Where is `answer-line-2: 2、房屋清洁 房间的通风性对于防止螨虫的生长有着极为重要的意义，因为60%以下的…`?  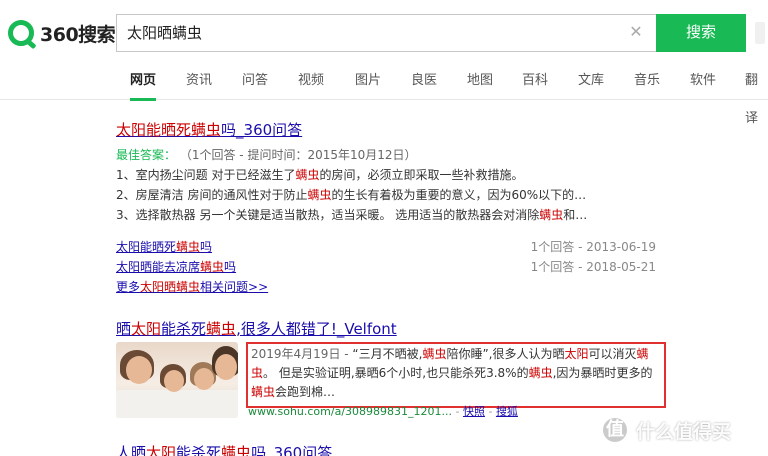 answer-line-2: 2、房屋清洁 房间的通风性对于防止螨虫的生长有着极为重要的意义，因为60%以下的… is located at coordinates (351, 194).